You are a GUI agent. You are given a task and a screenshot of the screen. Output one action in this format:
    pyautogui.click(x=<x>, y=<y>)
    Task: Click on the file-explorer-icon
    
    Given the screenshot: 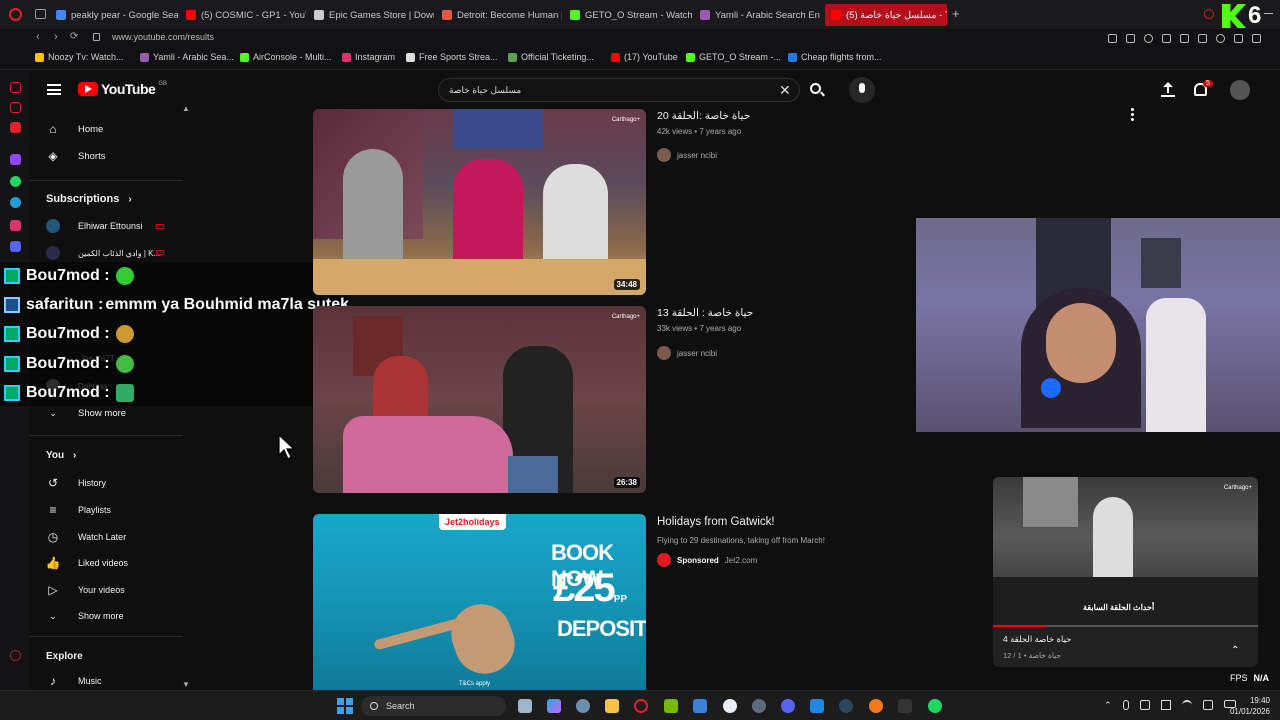 What is the action you would take?
    pyautogui.click(x=612, y=706)
    